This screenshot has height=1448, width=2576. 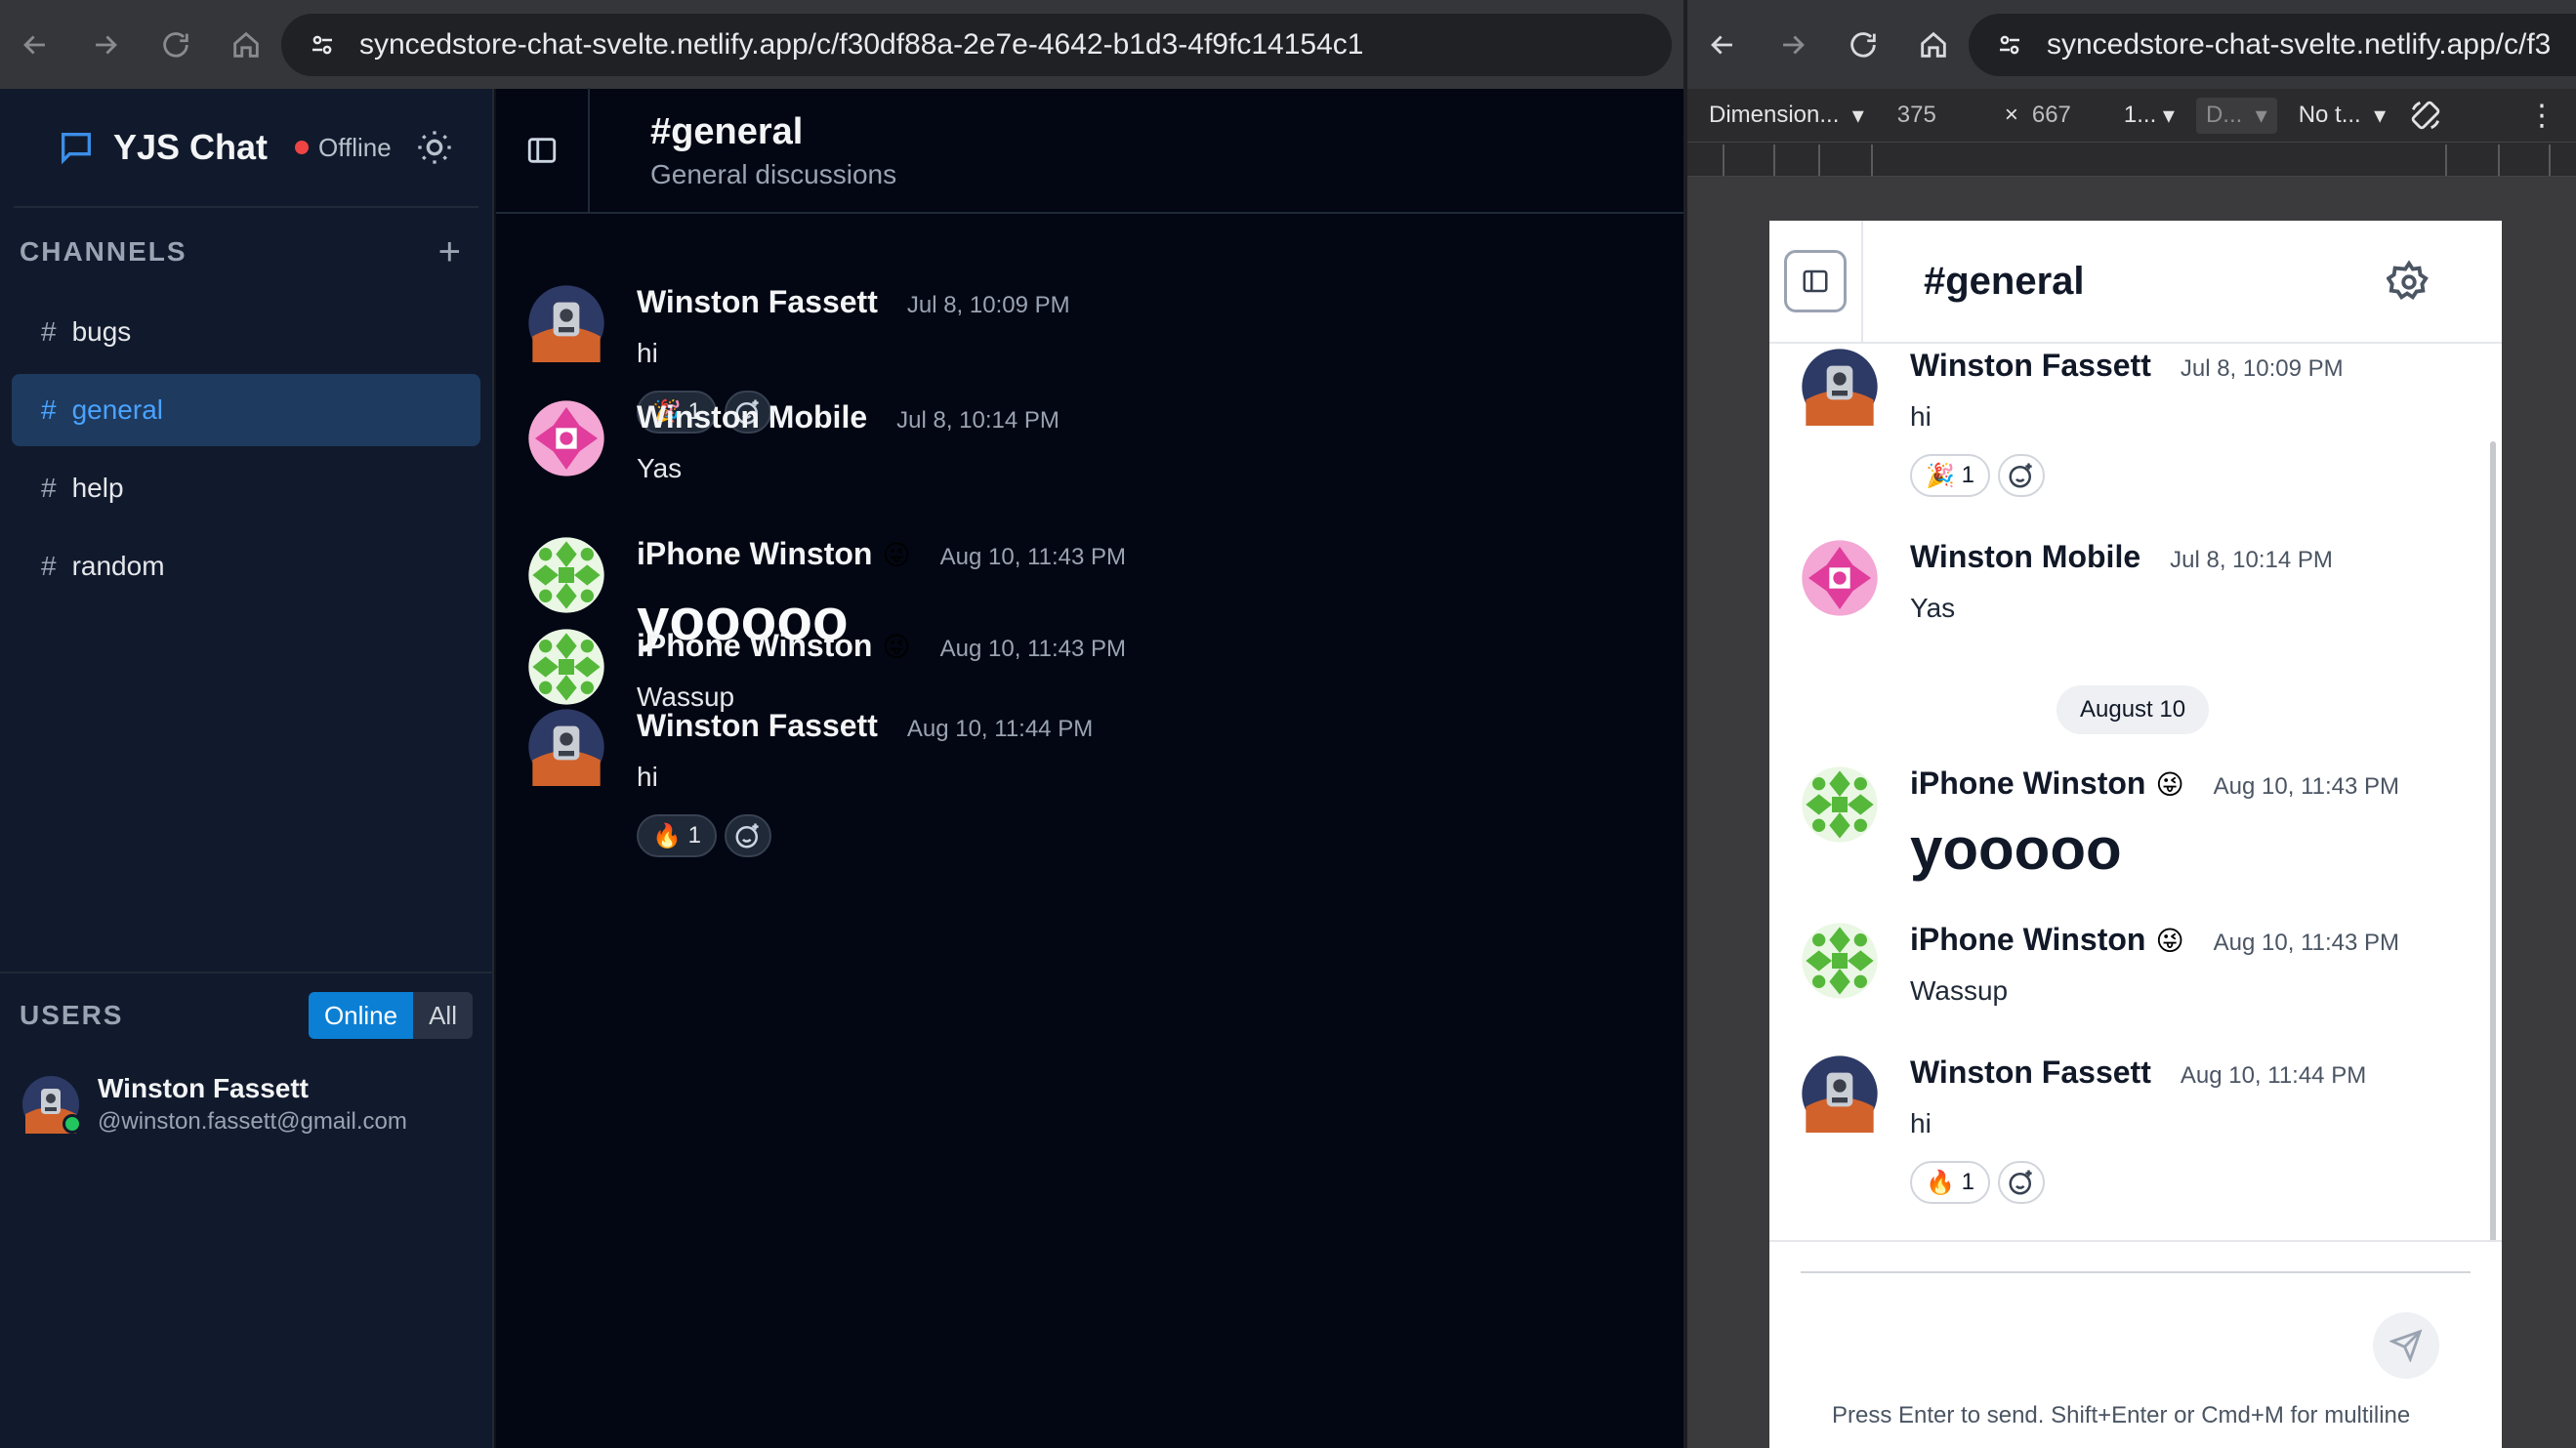 What do you see at coordinates (2131, 159) in the screenshot?
I see `device-ruler` at bounding box center [2131, 159].